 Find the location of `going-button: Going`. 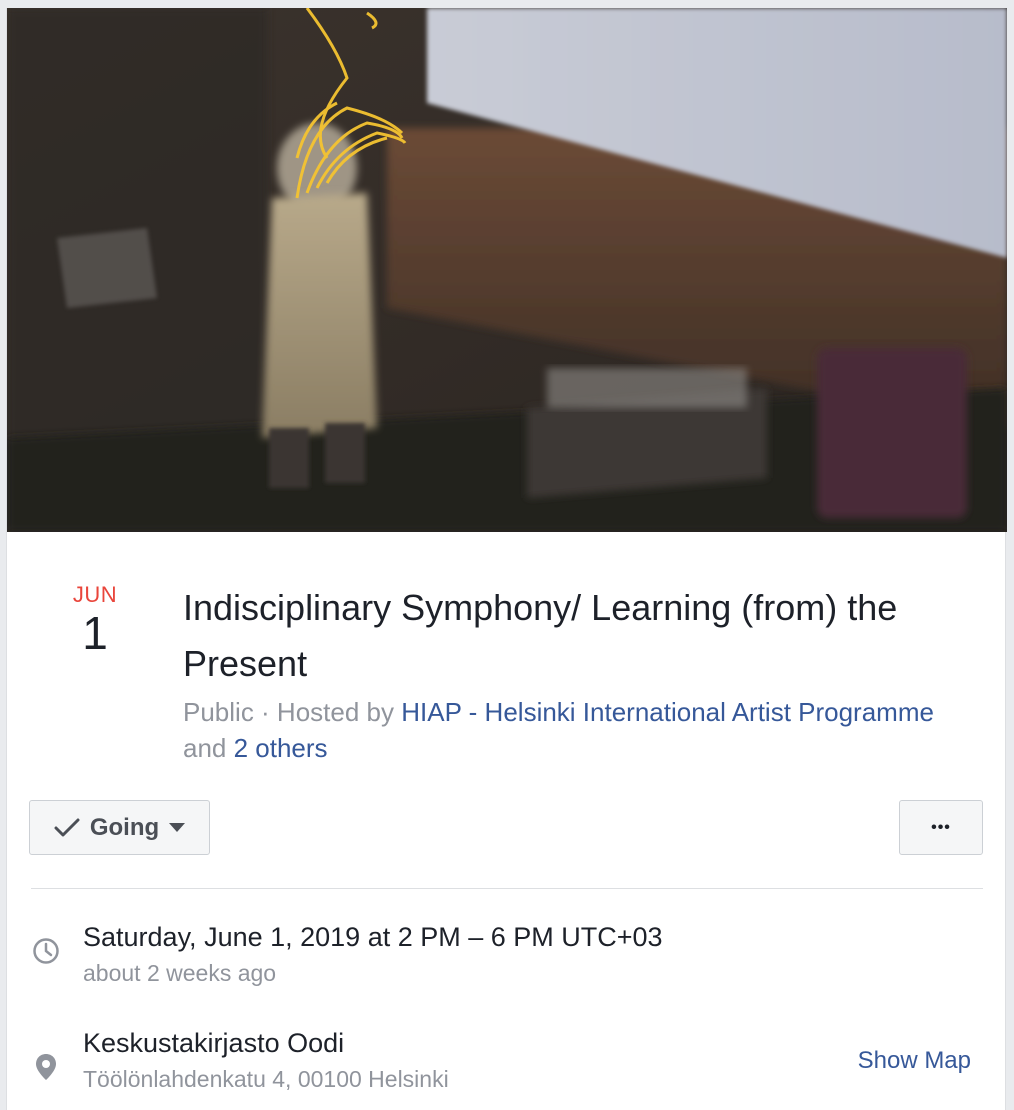

going-button: Going is located at coordinates (119, 827).